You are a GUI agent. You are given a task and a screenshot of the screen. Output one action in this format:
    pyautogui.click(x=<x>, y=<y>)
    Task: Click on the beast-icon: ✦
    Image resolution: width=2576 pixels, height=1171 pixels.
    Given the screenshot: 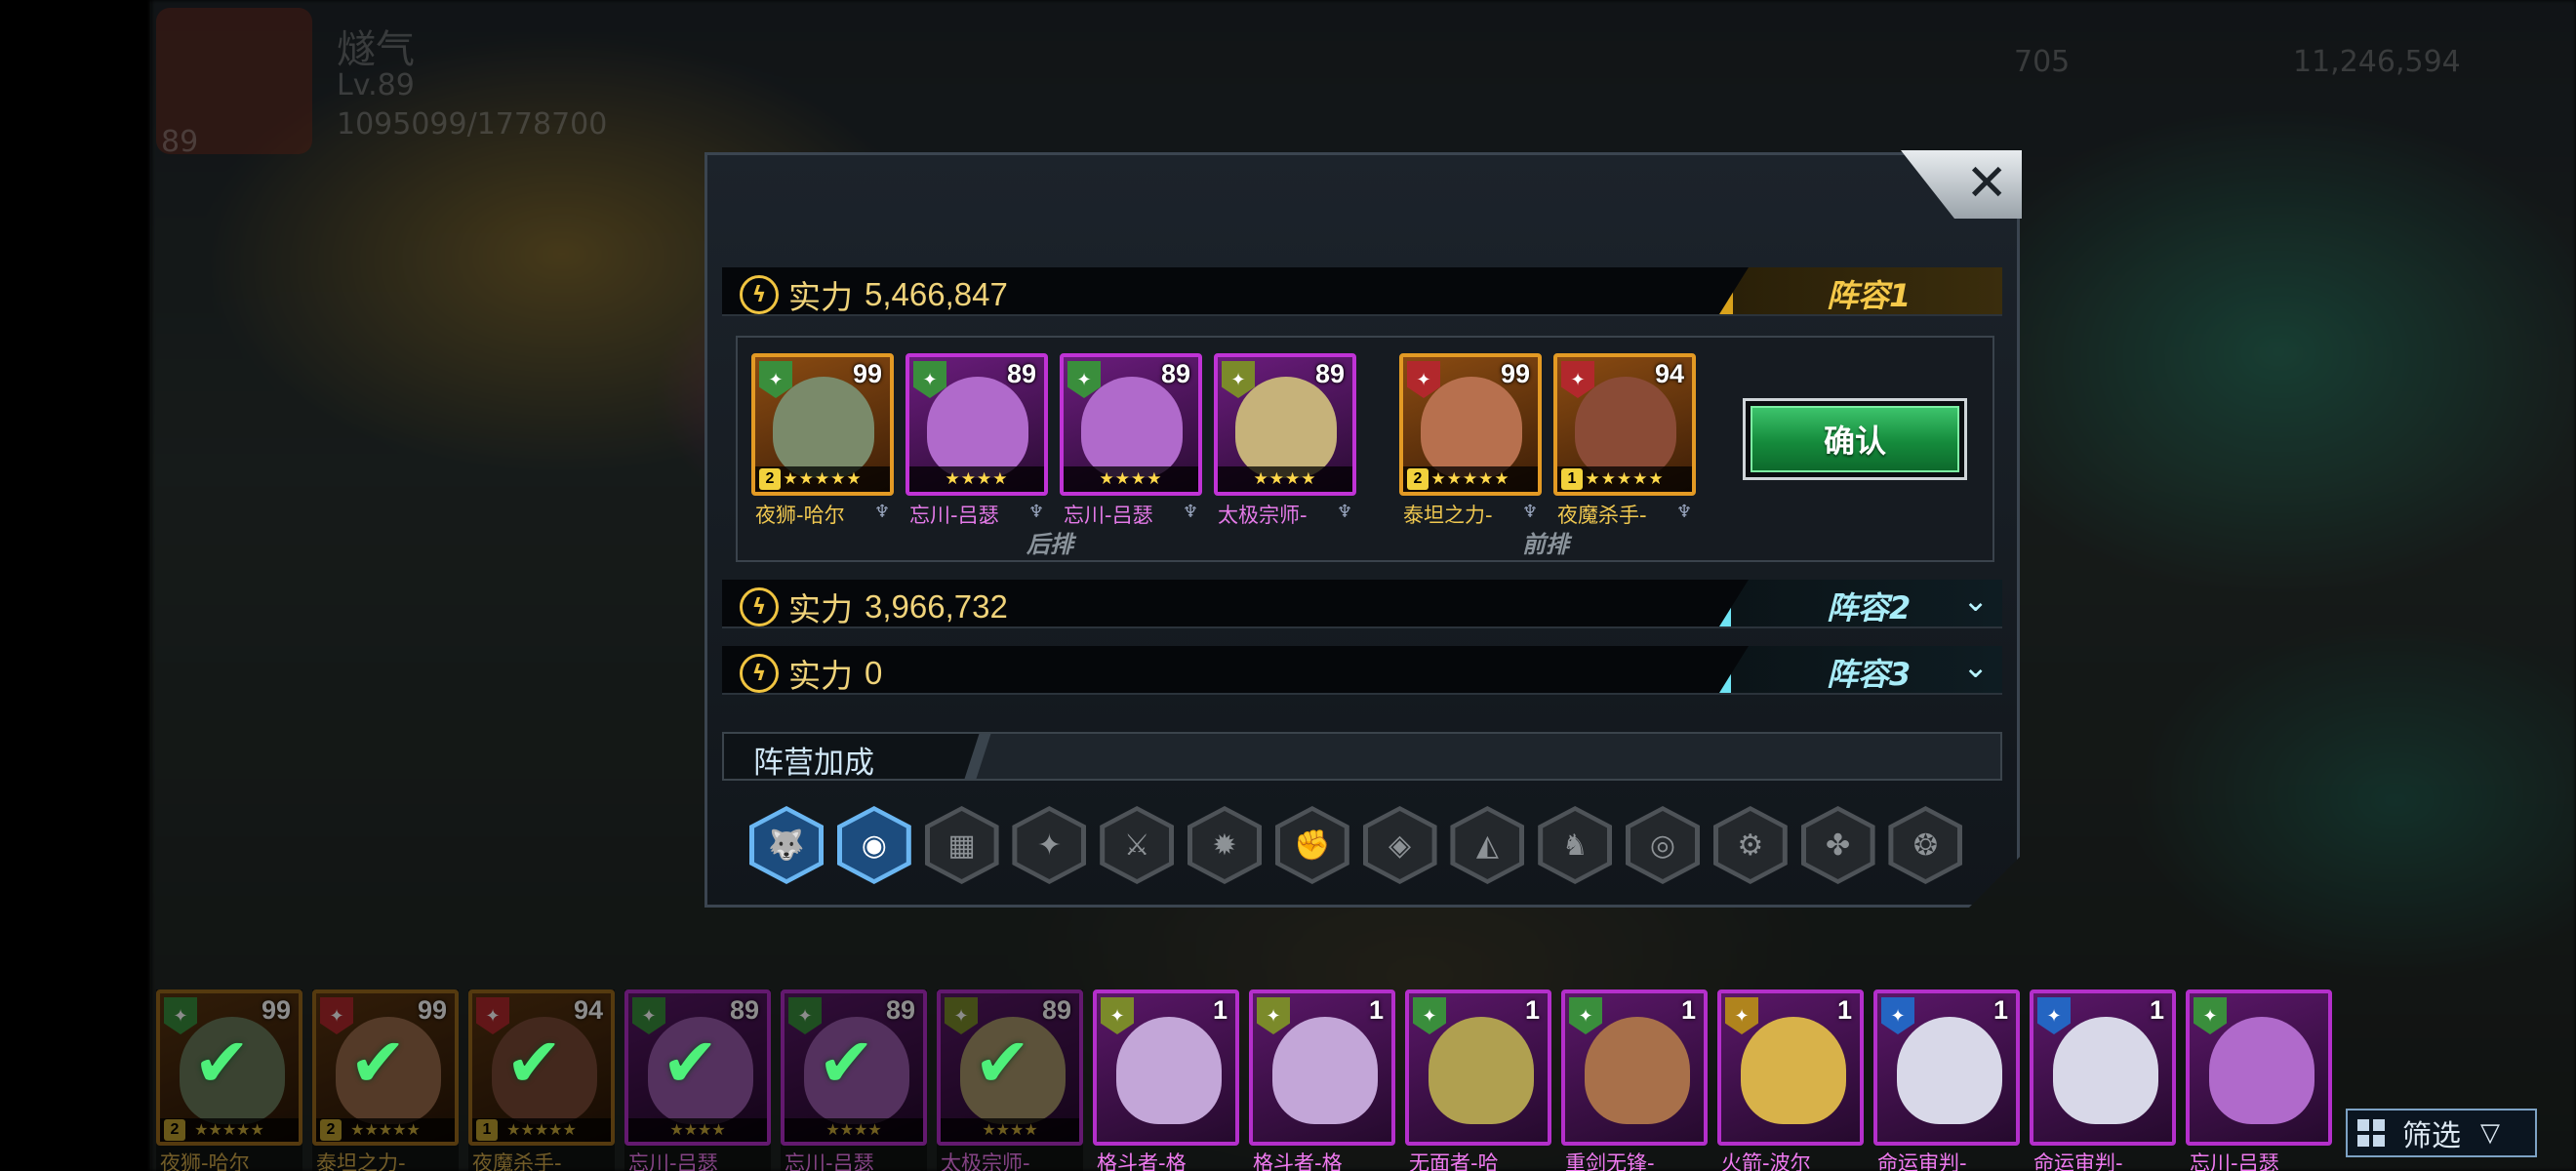 What is the action you would take?
    pyautogui.click(x=1049, y=845)
    